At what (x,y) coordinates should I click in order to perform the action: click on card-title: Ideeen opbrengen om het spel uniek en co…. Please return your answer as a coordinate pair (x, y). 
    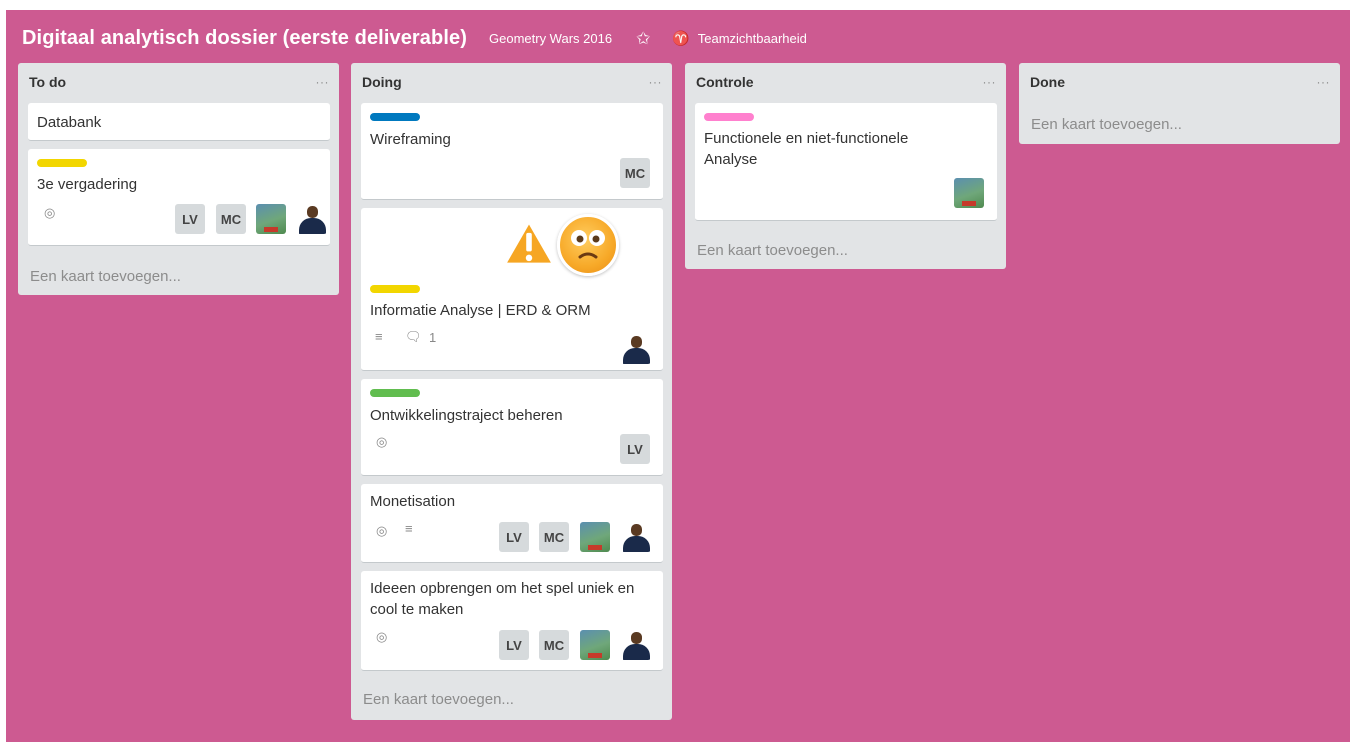
    Looking at the image, I should click on (502, 599).